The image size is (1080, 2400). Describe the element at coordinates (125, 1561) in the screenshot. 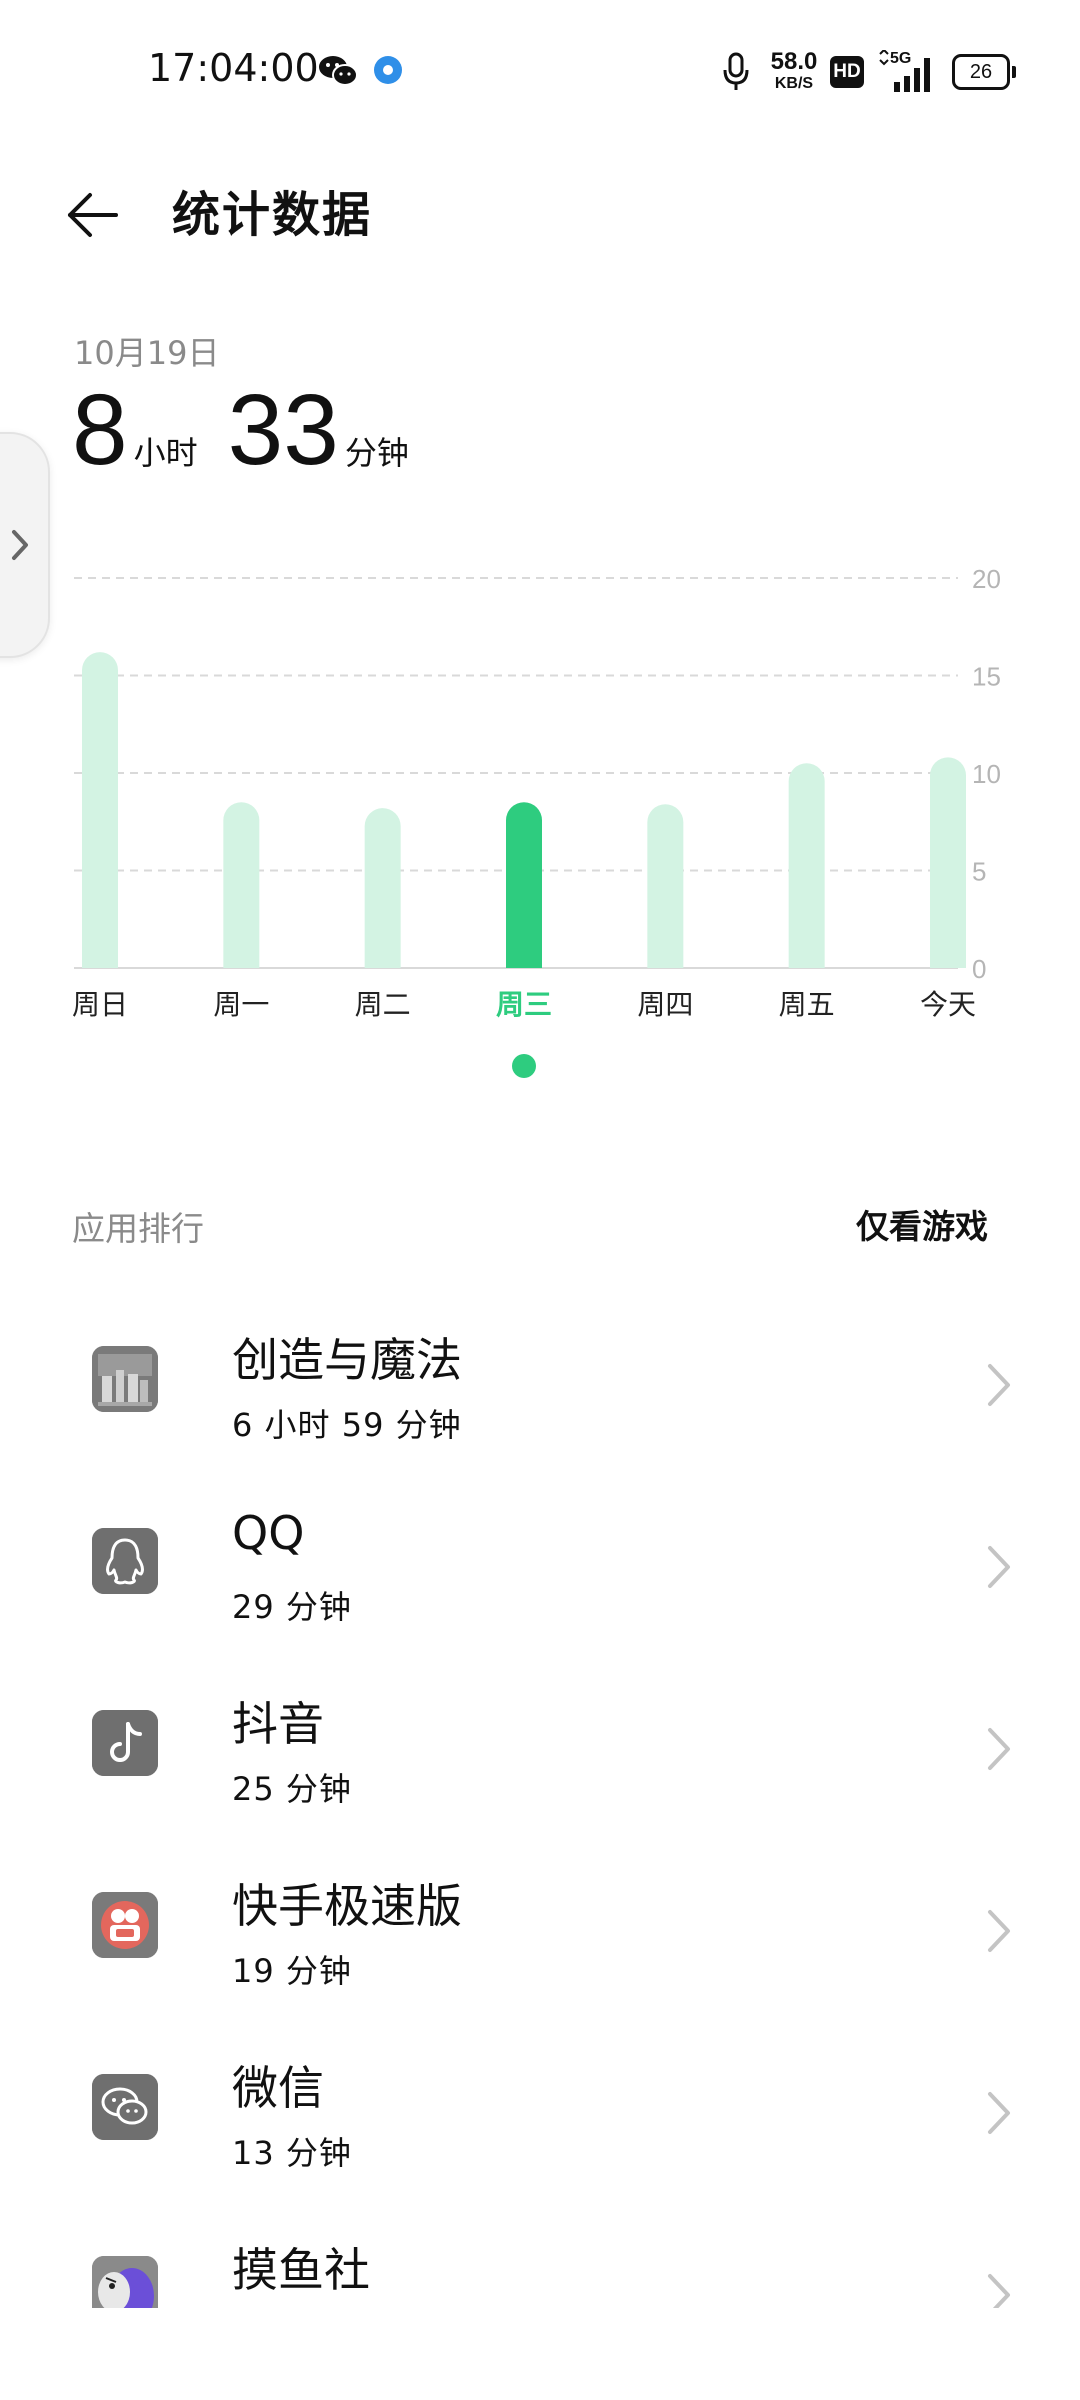

I see `qq-icon` at that location.